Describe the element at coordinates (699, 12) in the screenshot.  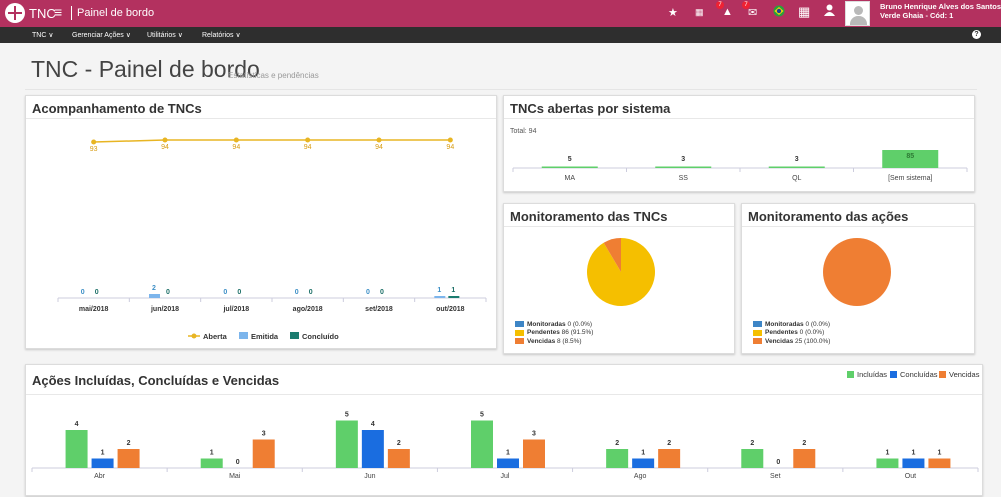
I see `calendar-icon: ▦` at that location.